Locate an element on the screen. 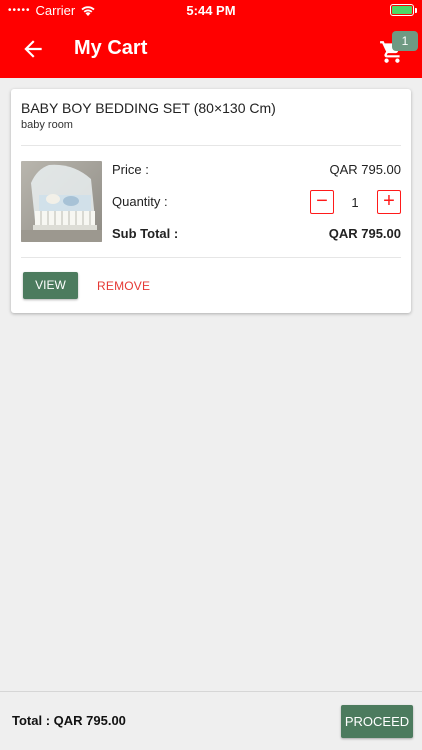  cart-total: Total : QAR 795.00 is located at coordinates (69, 720).